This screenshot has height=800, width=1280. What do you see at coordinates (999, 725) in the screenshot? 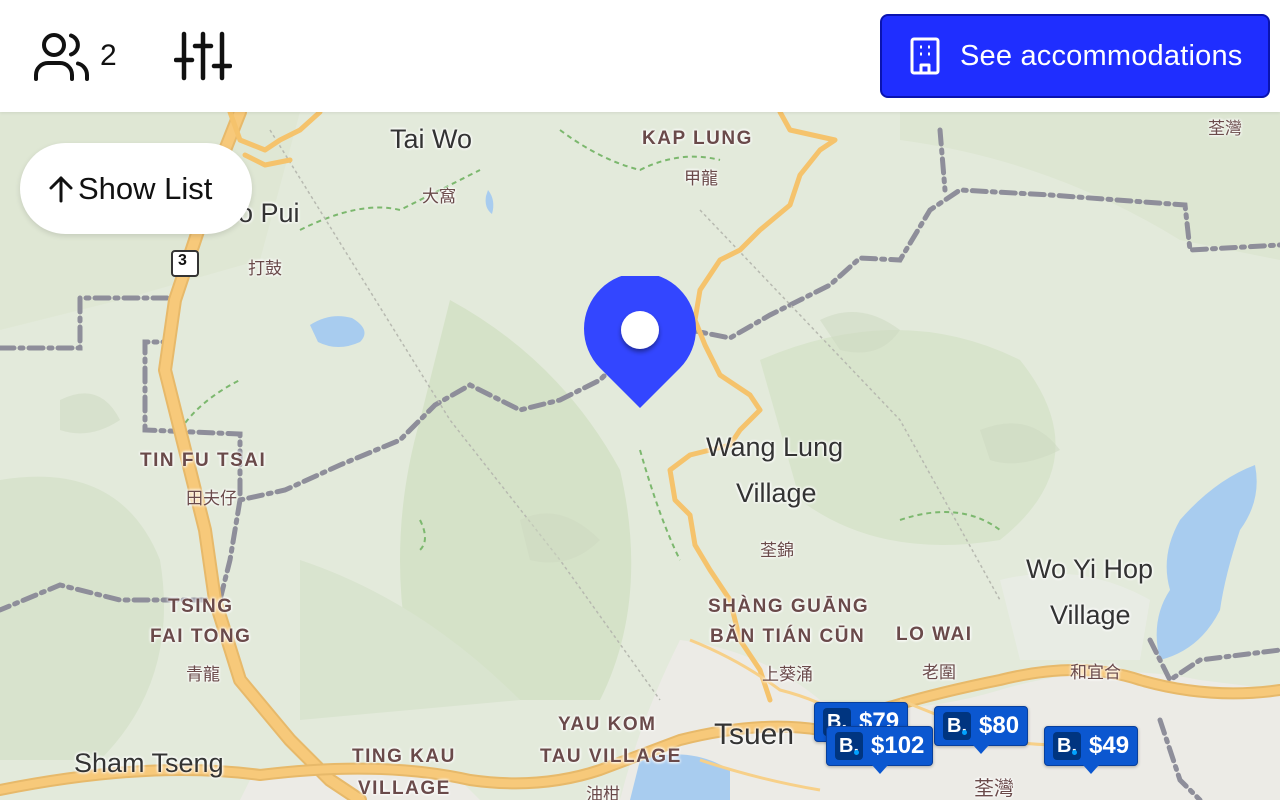
I see `price-label: $80` at bounding box center [999, 725].